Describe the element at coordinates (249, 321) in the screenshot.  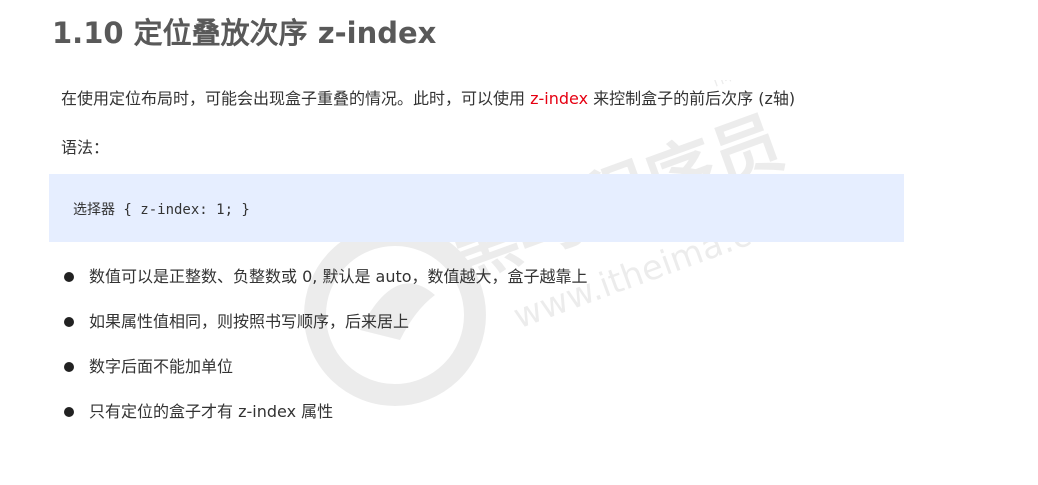
I see `list-item-text: 如果属性值相同，则按照书写顺序，后来居上` at that location.